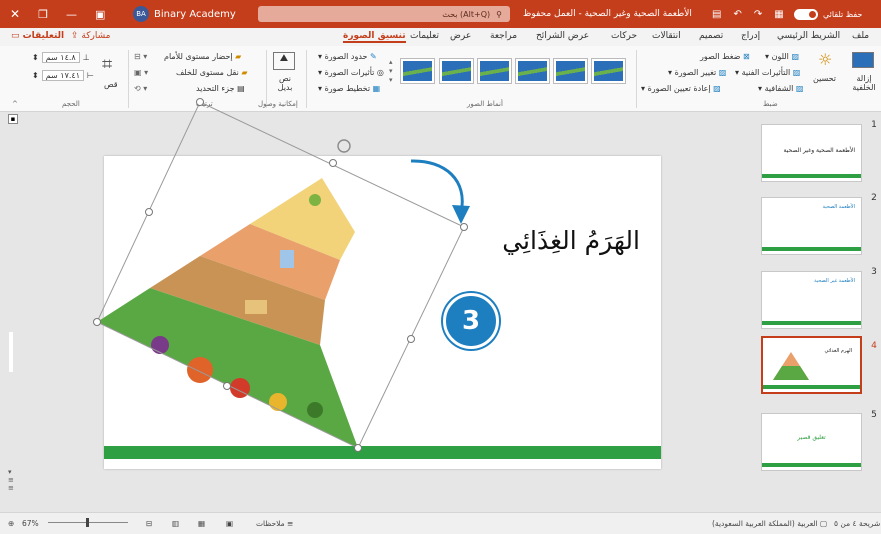  Describe the element at coordinates (765, 523) in the screenshot. I see `language-indicator: العربية (المملكة العربية السعودية)` at that location.